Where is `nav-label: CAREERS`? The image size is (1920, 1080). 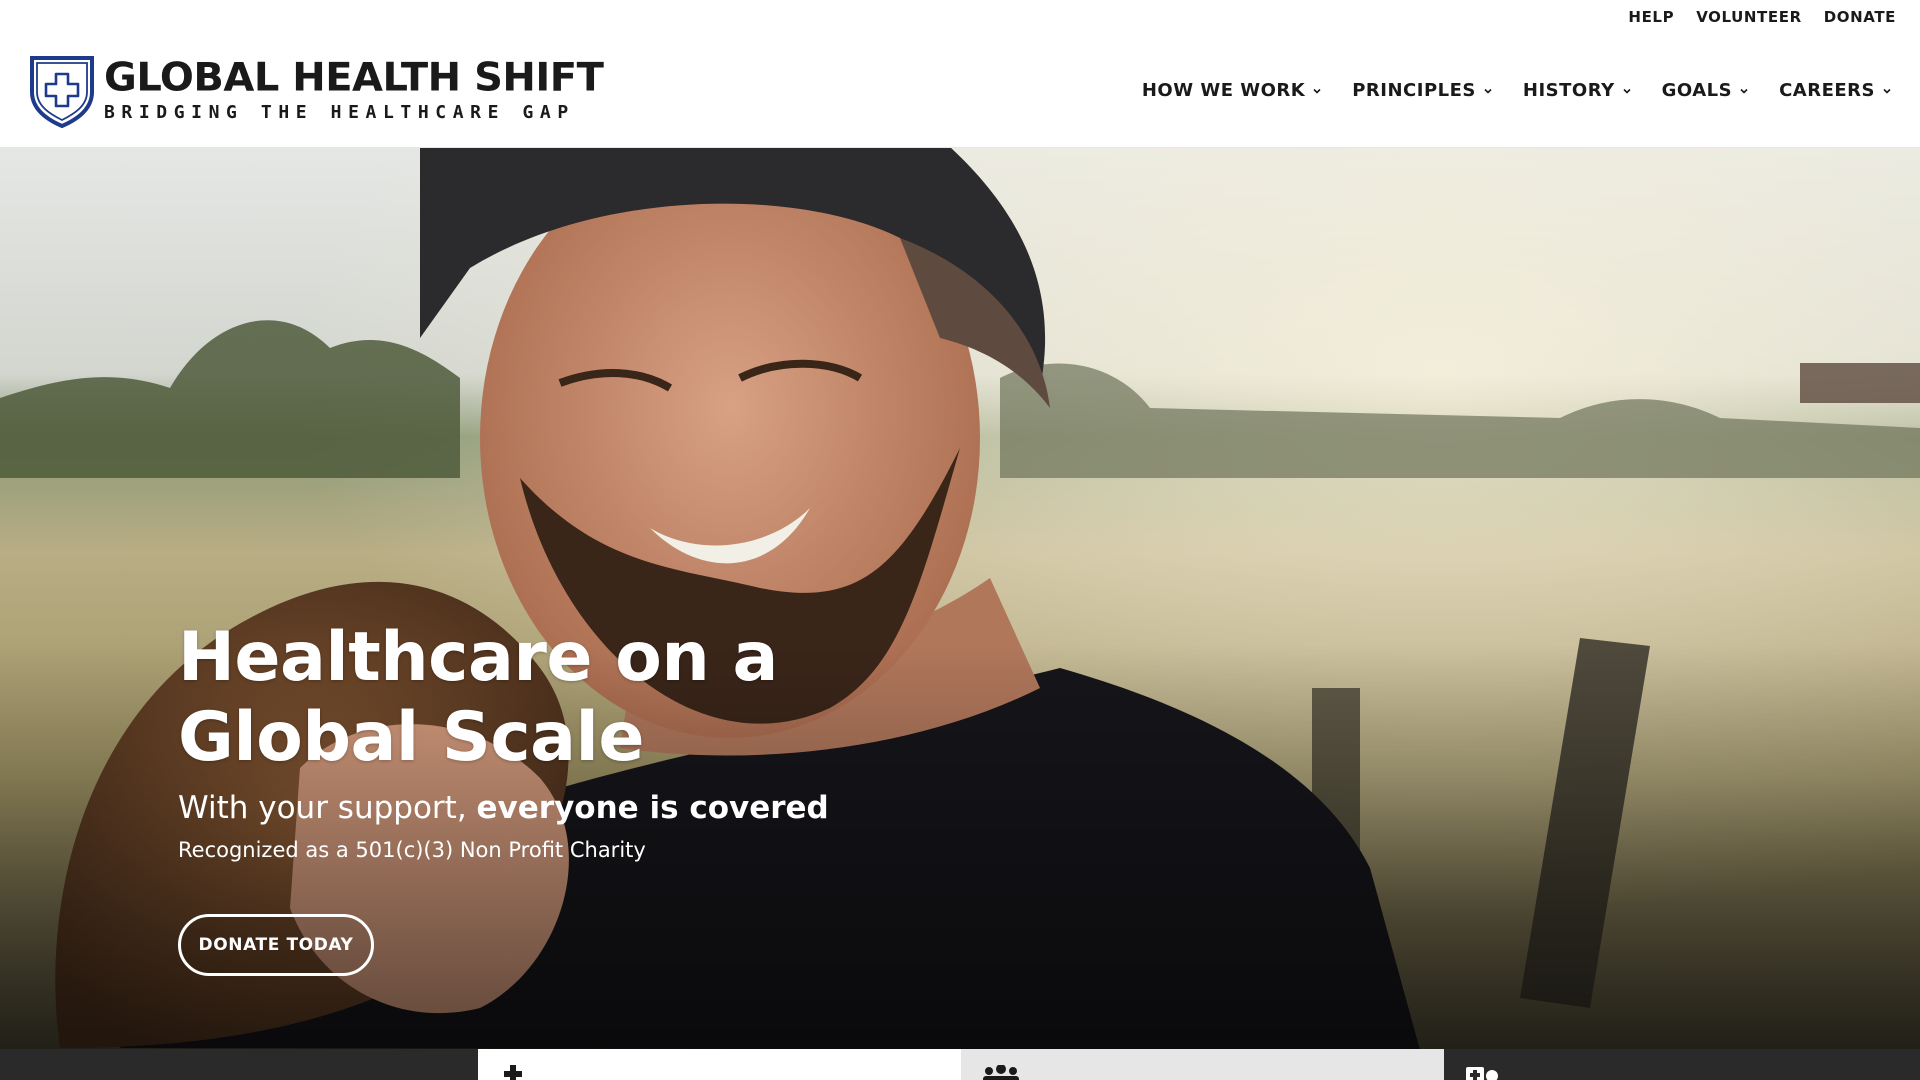 nav-label: CAREERS is located at coordinates (1827, 90).